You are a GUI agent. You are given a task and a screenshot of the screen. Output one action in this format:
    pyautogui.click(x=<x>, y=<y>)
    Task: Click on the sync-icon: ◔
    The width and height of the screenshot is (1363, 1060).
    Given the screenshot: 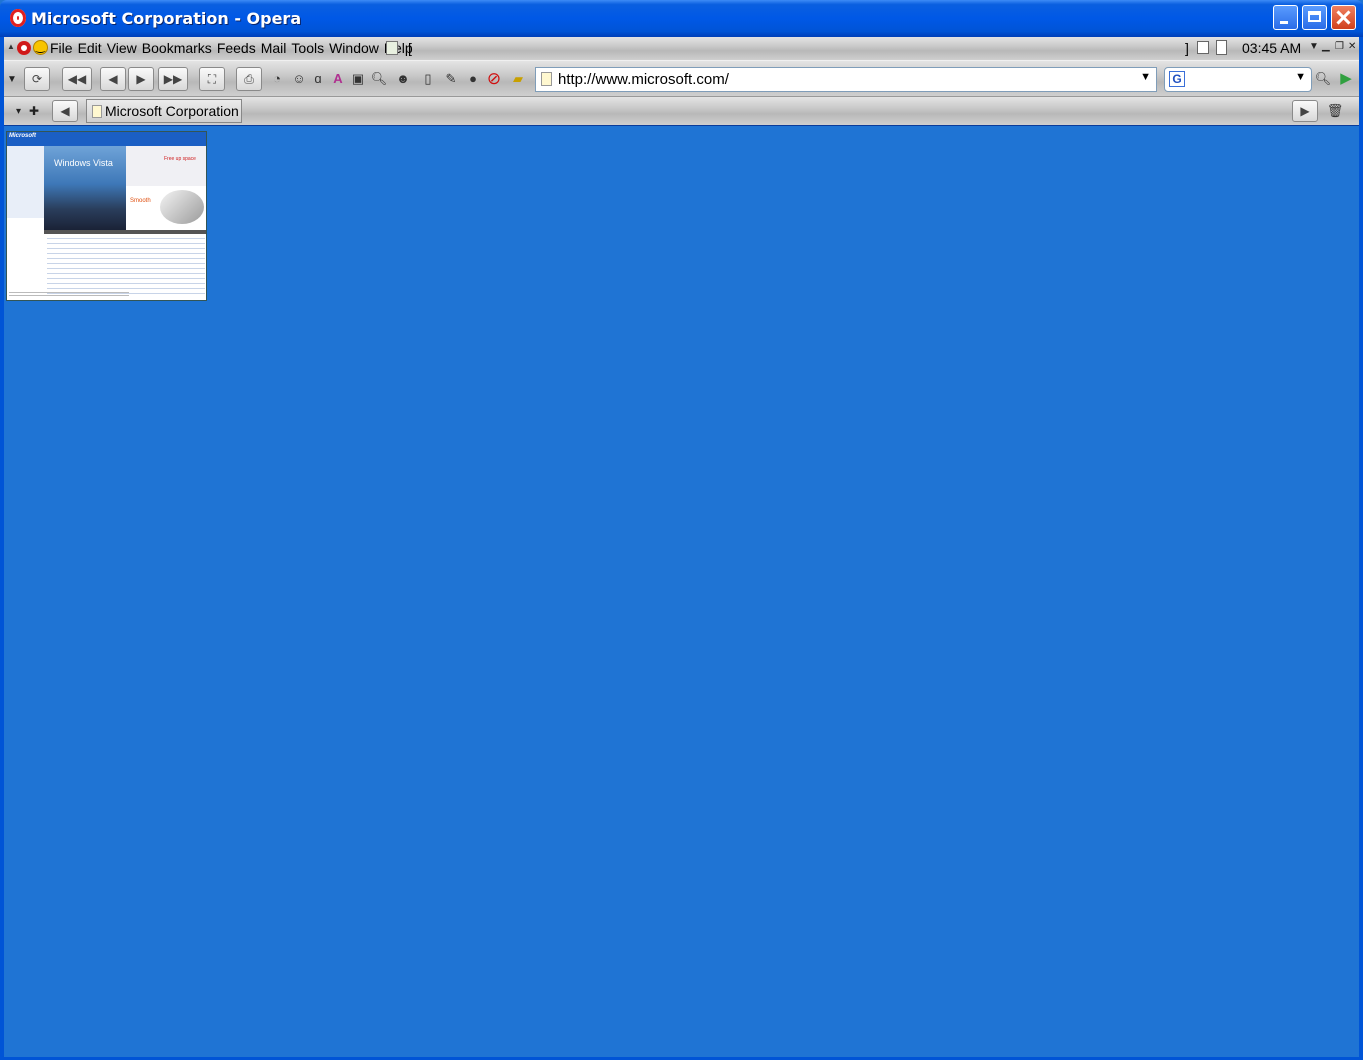 What is the action you would take?
    pyautogui.click(x=277, y=79)
    